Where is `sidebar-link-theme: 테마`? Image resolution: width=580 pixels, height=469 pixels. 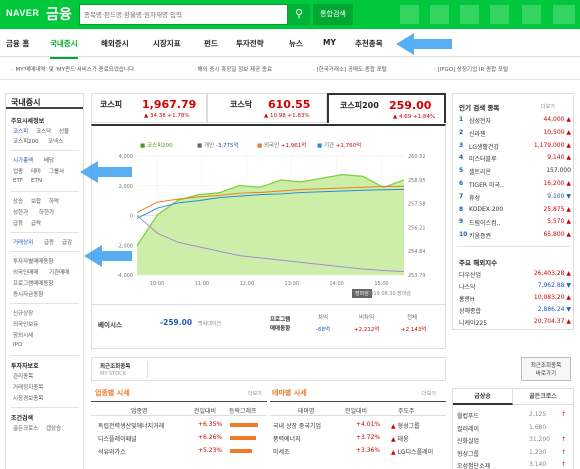 sidebar-link-theme: 테마 is located at coordinates (36, 171).